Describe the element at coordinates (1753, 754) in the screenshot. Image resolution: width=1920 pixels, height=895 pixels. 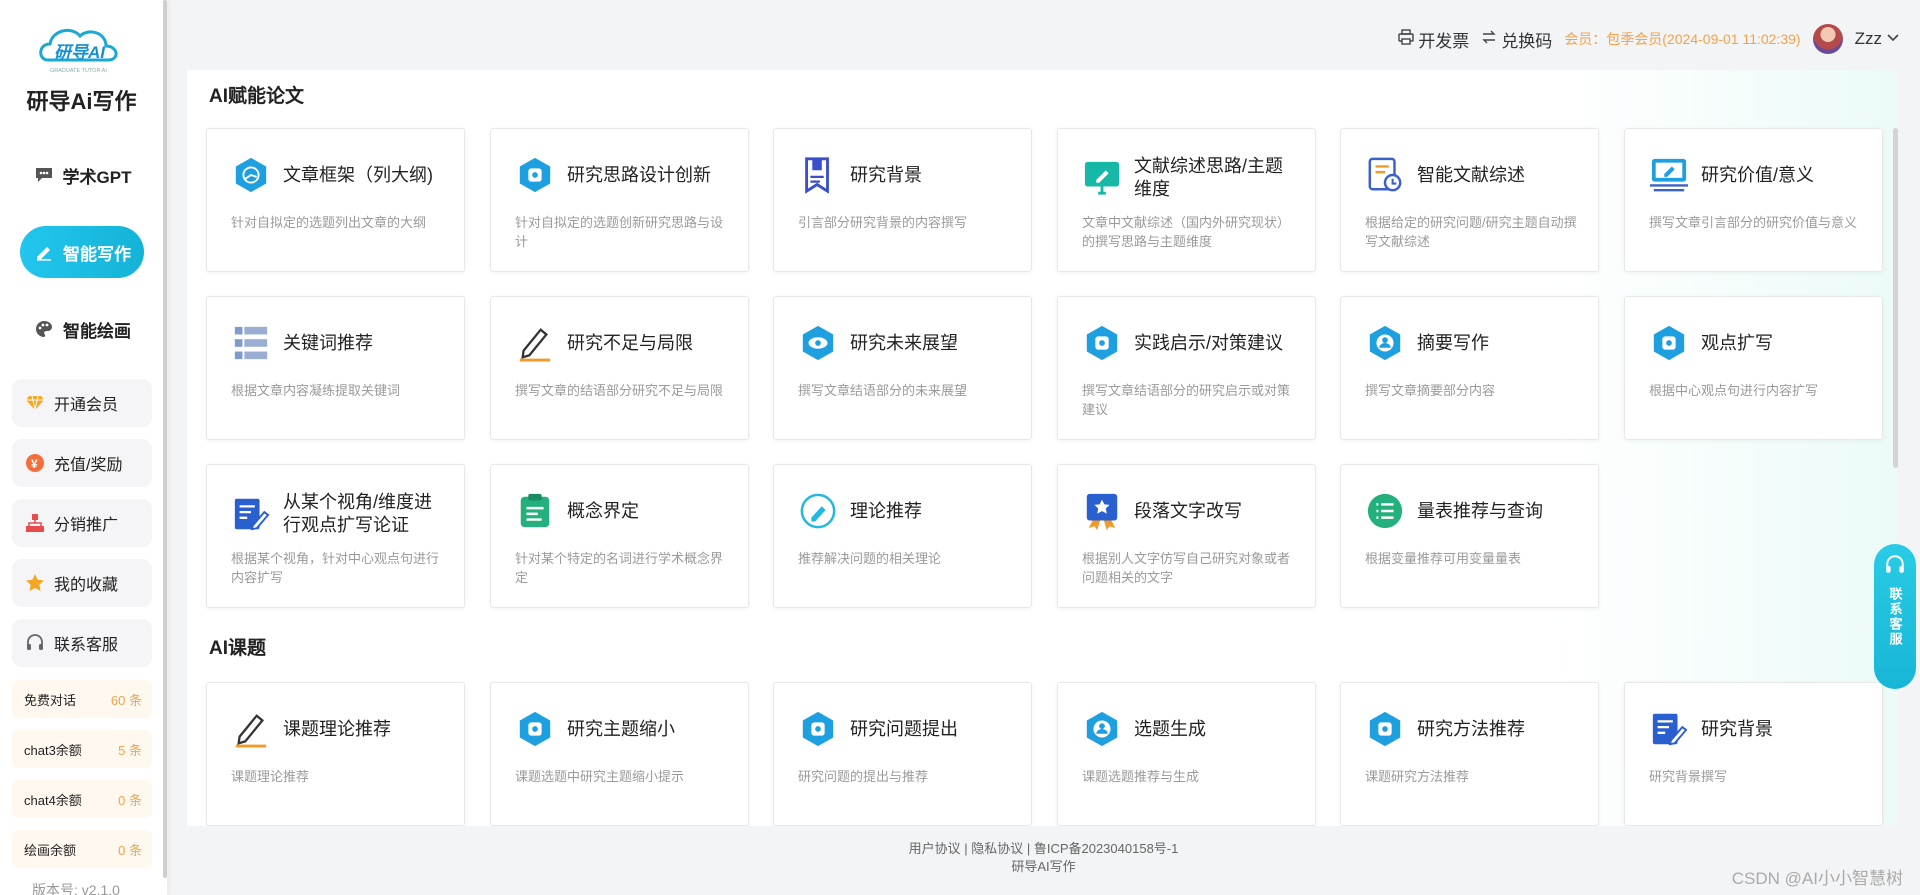
I see `feature-card: 研究背景 研究背景撰写` at that location.